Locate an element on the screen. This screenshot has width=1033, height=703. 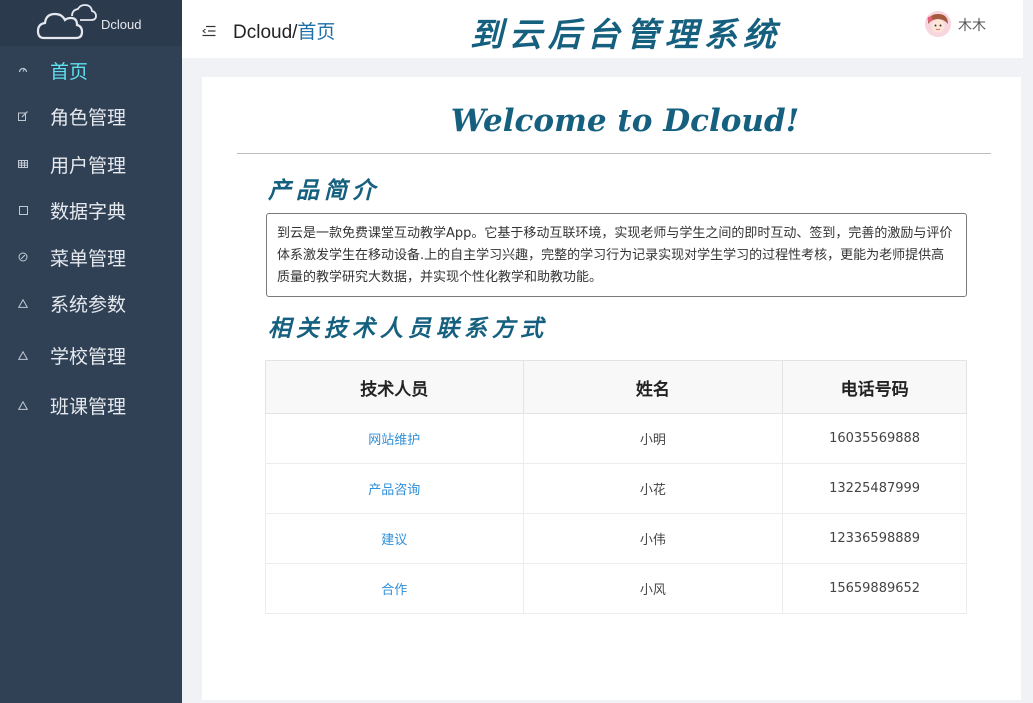
cloud-logo-icon is located at coordinates (66, 22).